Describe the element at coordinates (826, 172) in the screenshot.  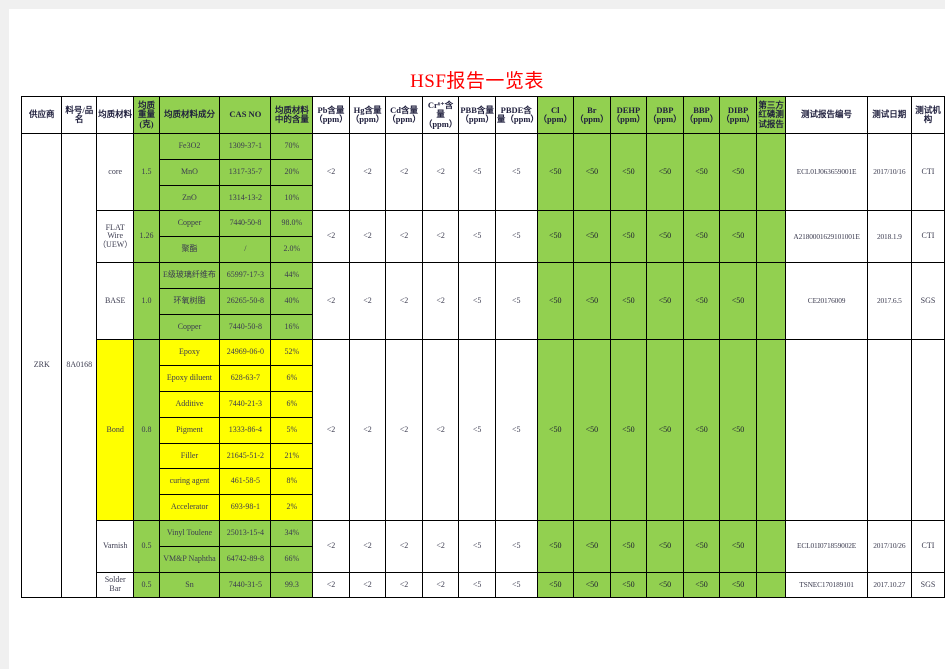
I see `cell-report-no: ECL01J063659001E` at that location.